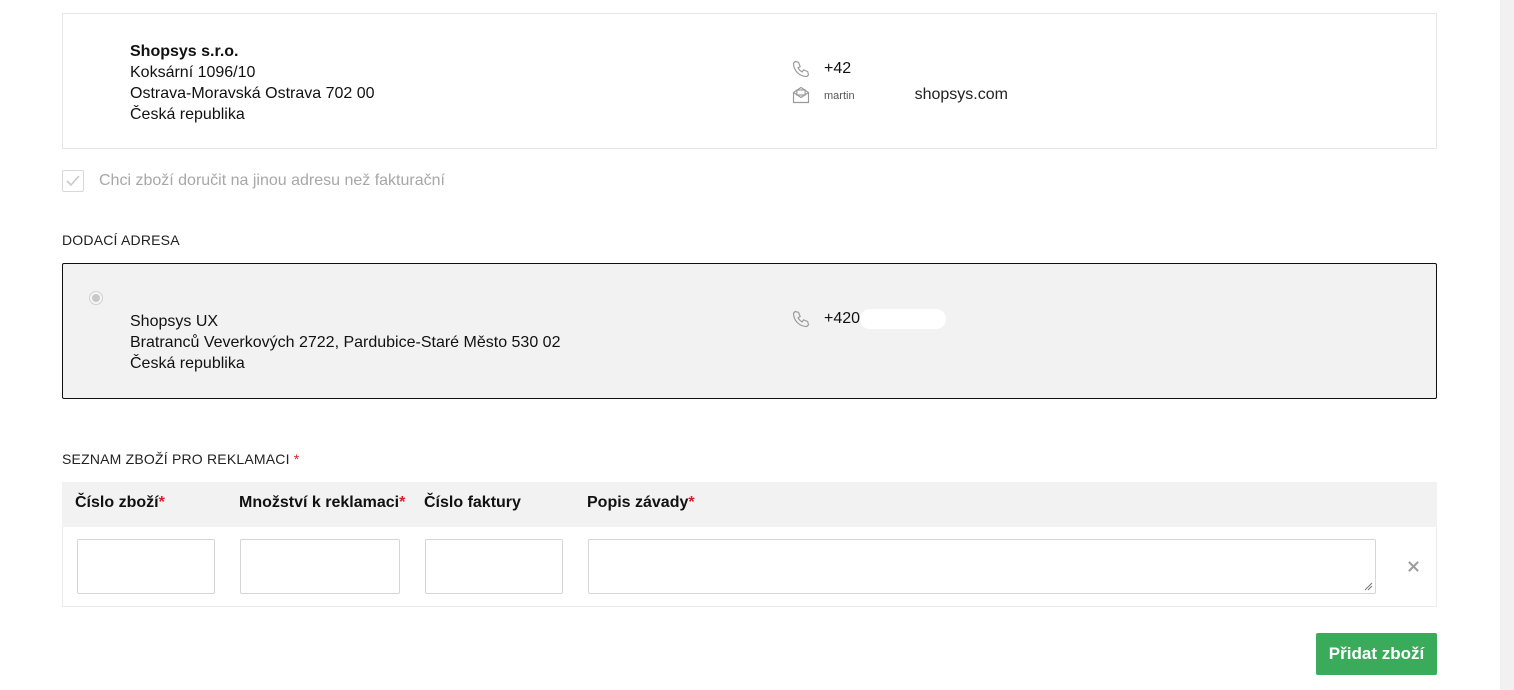  What do you see at coordinates (120, 502) in the screenshot?
I see `column-product-number: Číslo zboží*` at bounding box center [120, 502].